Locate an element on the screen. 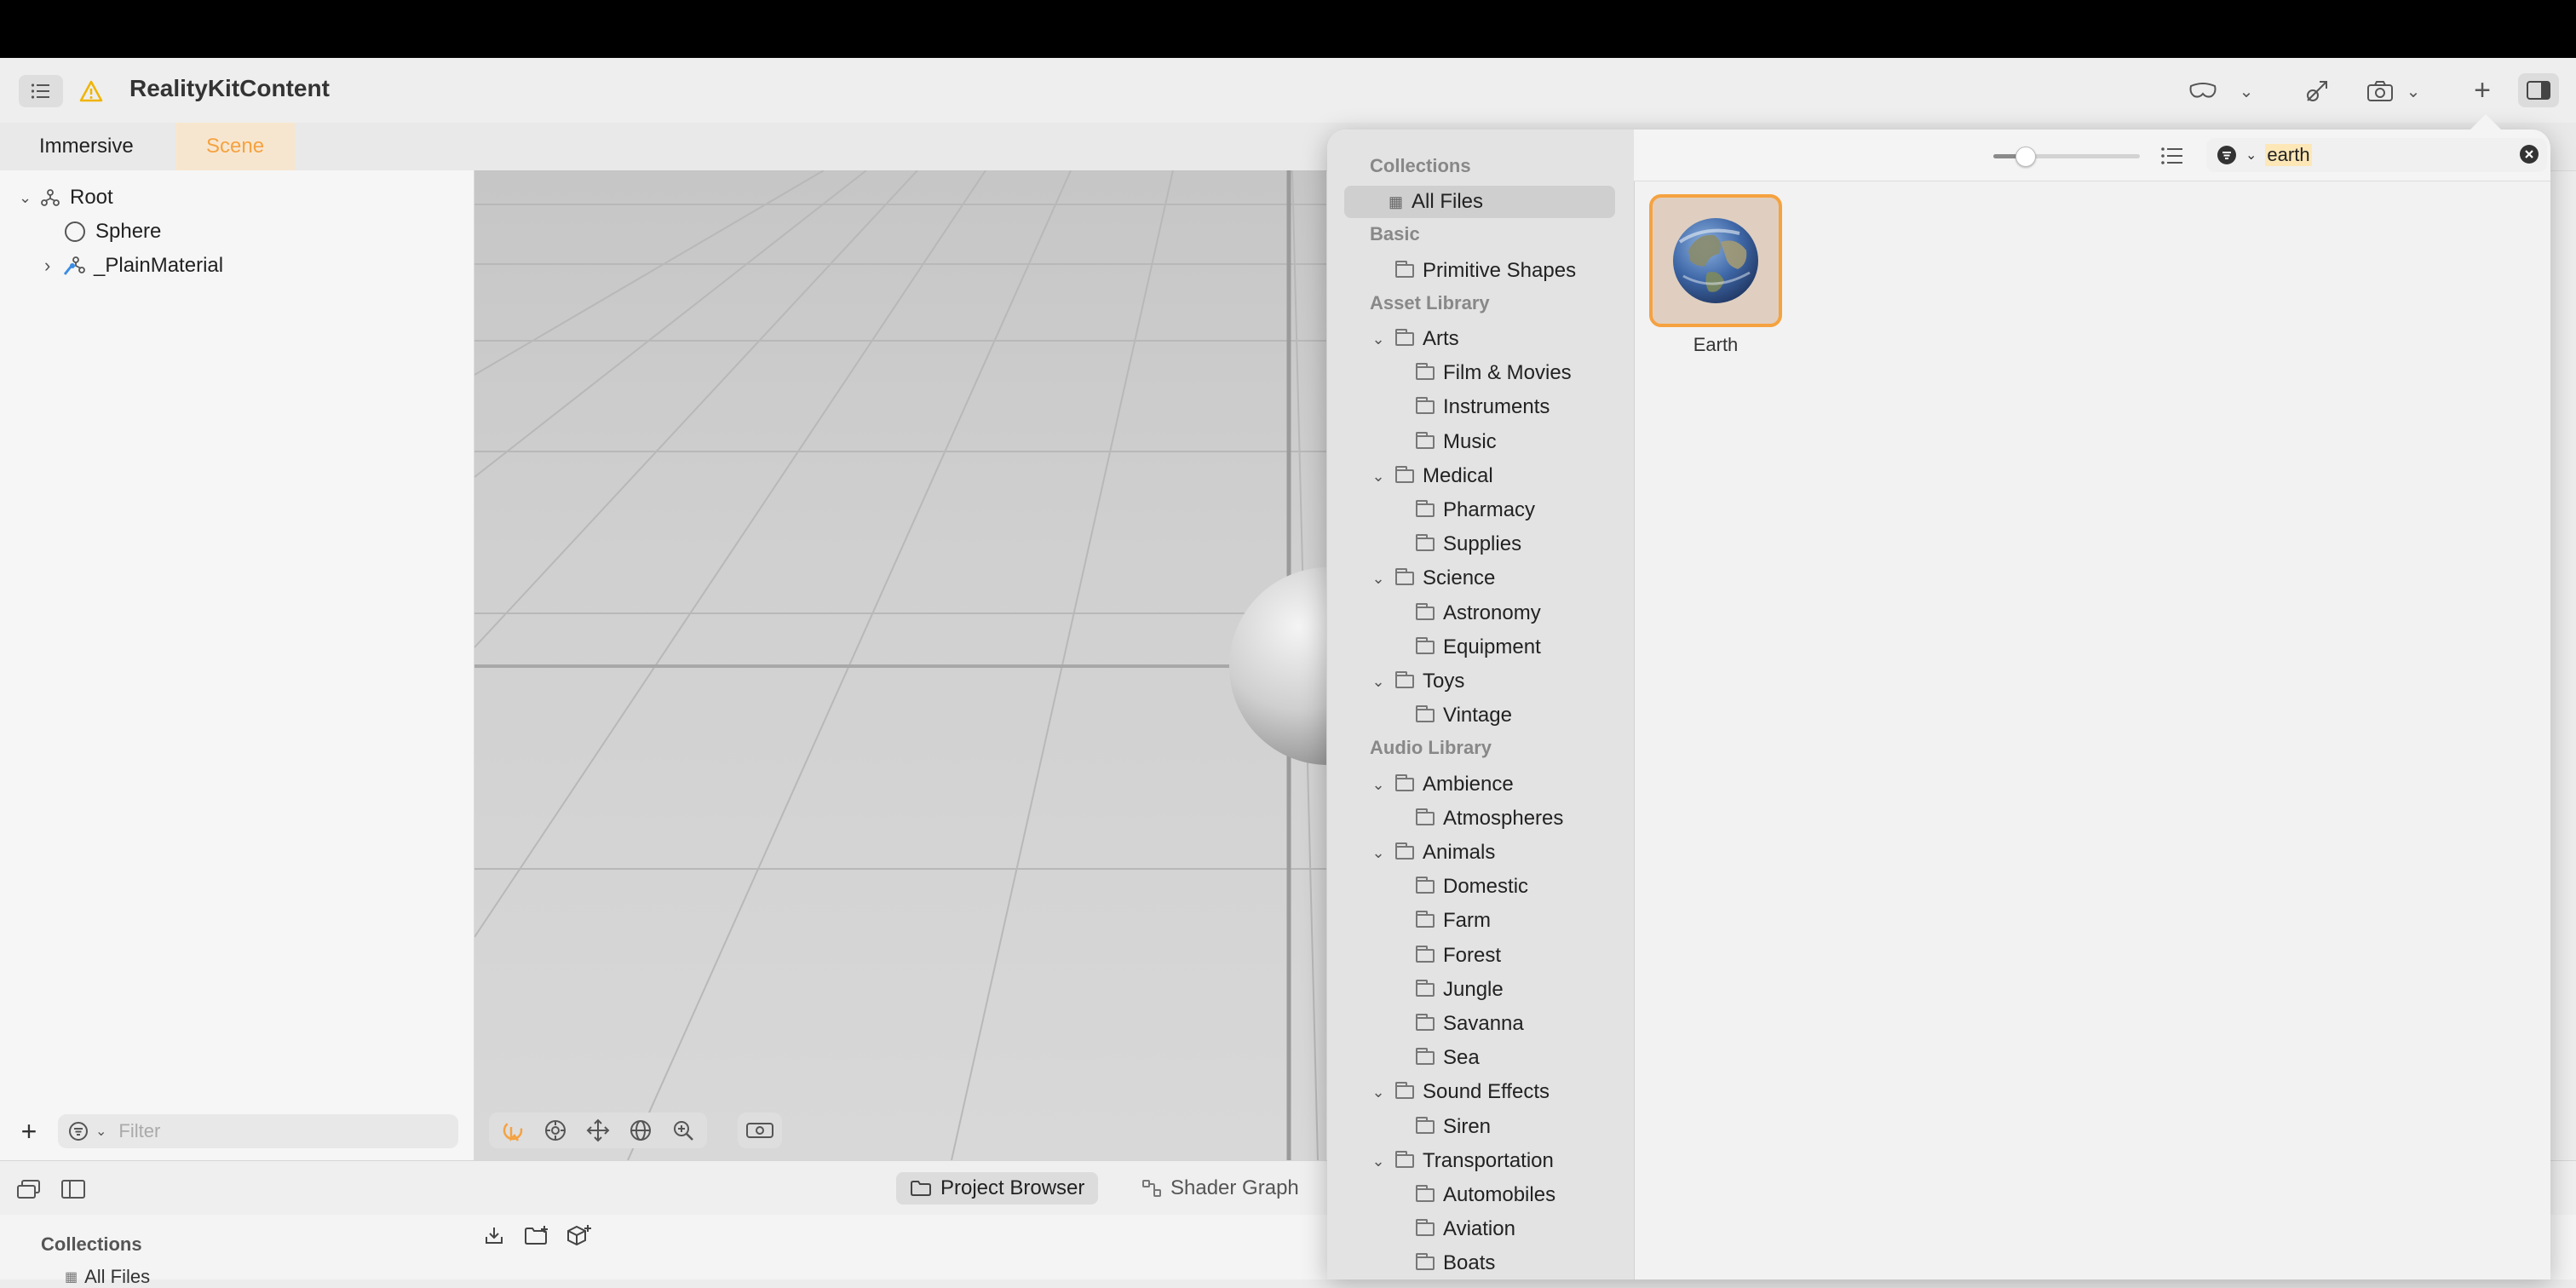 Image resolution: width=2576 pixels, height=1288 pixels. library-item-film-movies: Film & Movies is located at coordinates (1482, 373).